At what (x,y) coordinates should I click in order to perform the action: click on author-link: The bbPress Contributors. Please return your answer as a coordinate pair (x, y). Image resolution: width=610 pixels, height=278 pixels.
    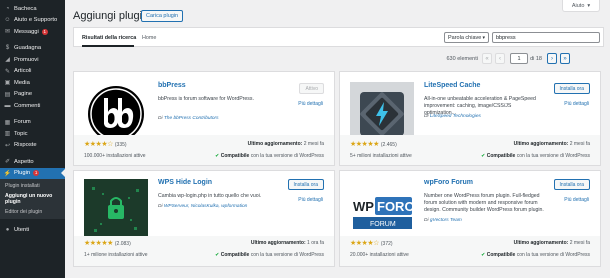
    Looking at the image, I should click on (191, 118).